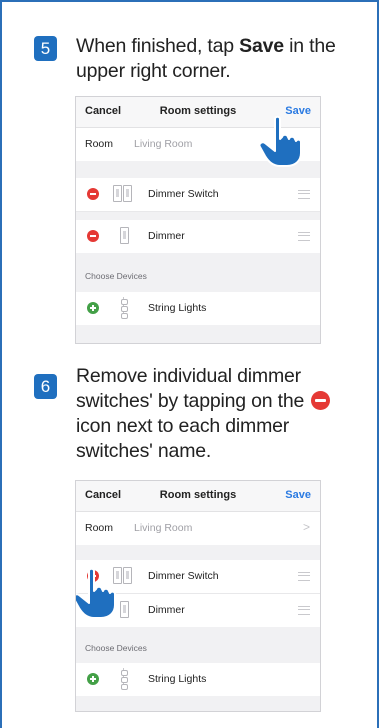 This screenshot has height=728, width=379. I want to click on step-text-bold: Save, so click(261, 46).